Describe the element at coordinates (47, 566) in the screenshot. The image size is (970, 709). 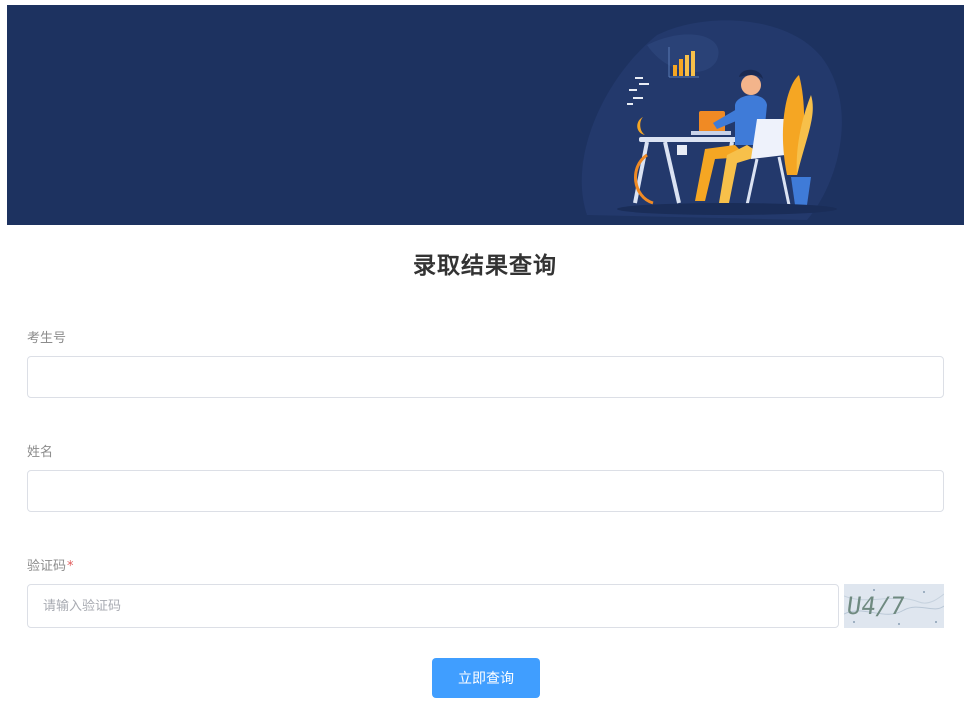
I see `captcha-label-text: 验证码` at that location.